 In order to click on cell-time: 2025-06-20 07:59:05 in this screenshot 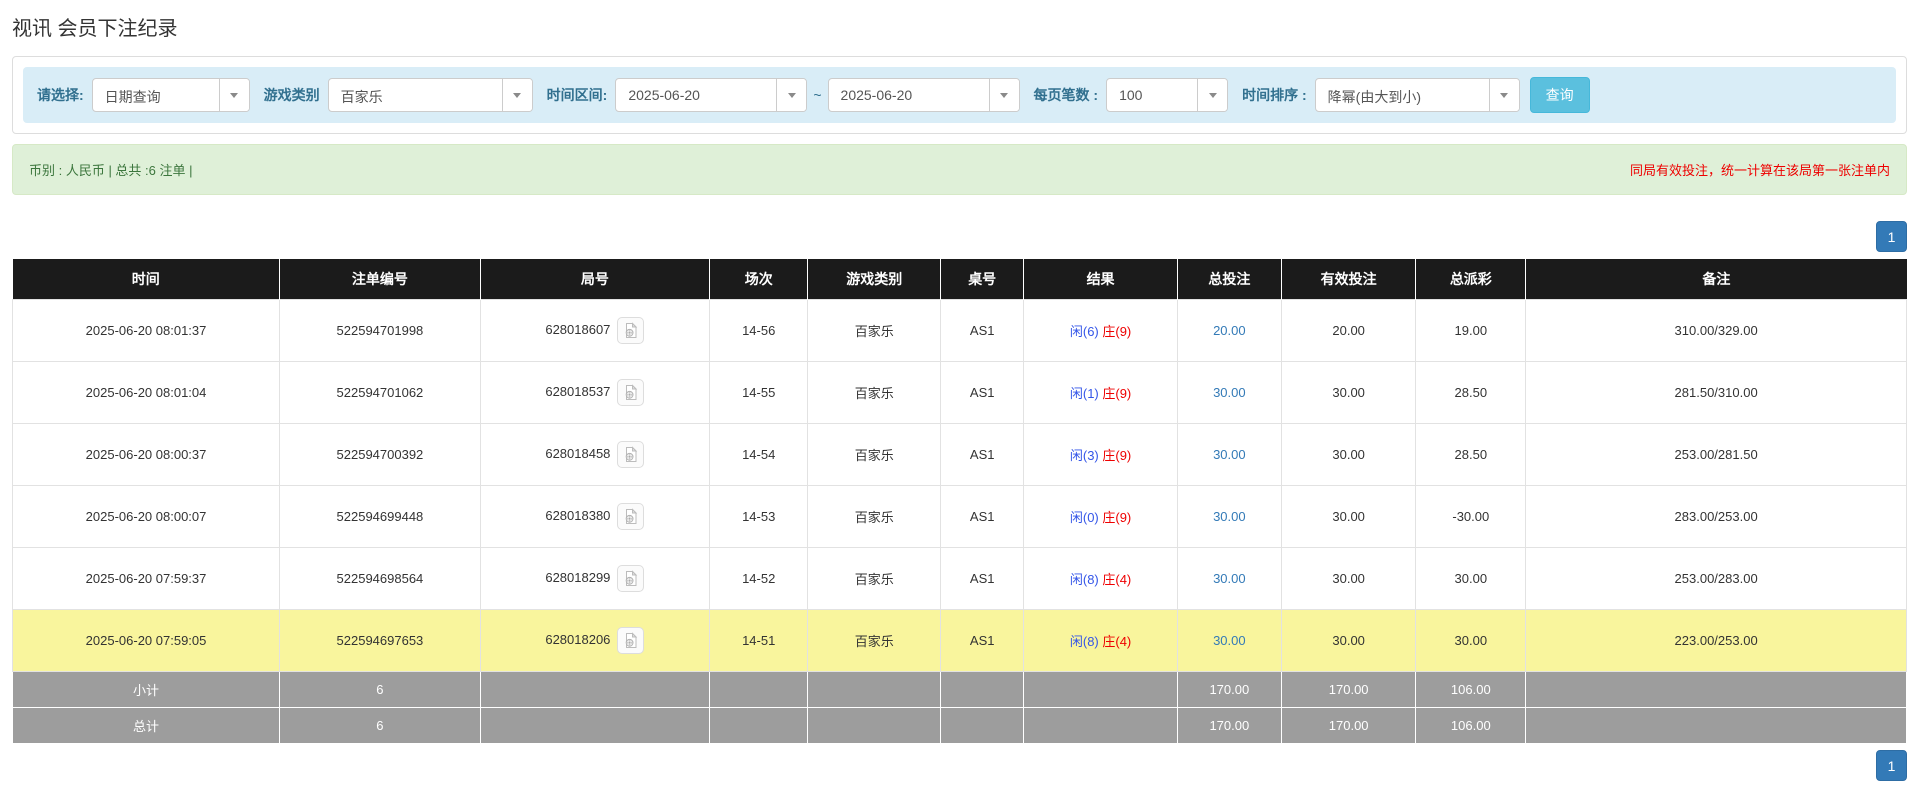, I will do `click(146, 640)`.